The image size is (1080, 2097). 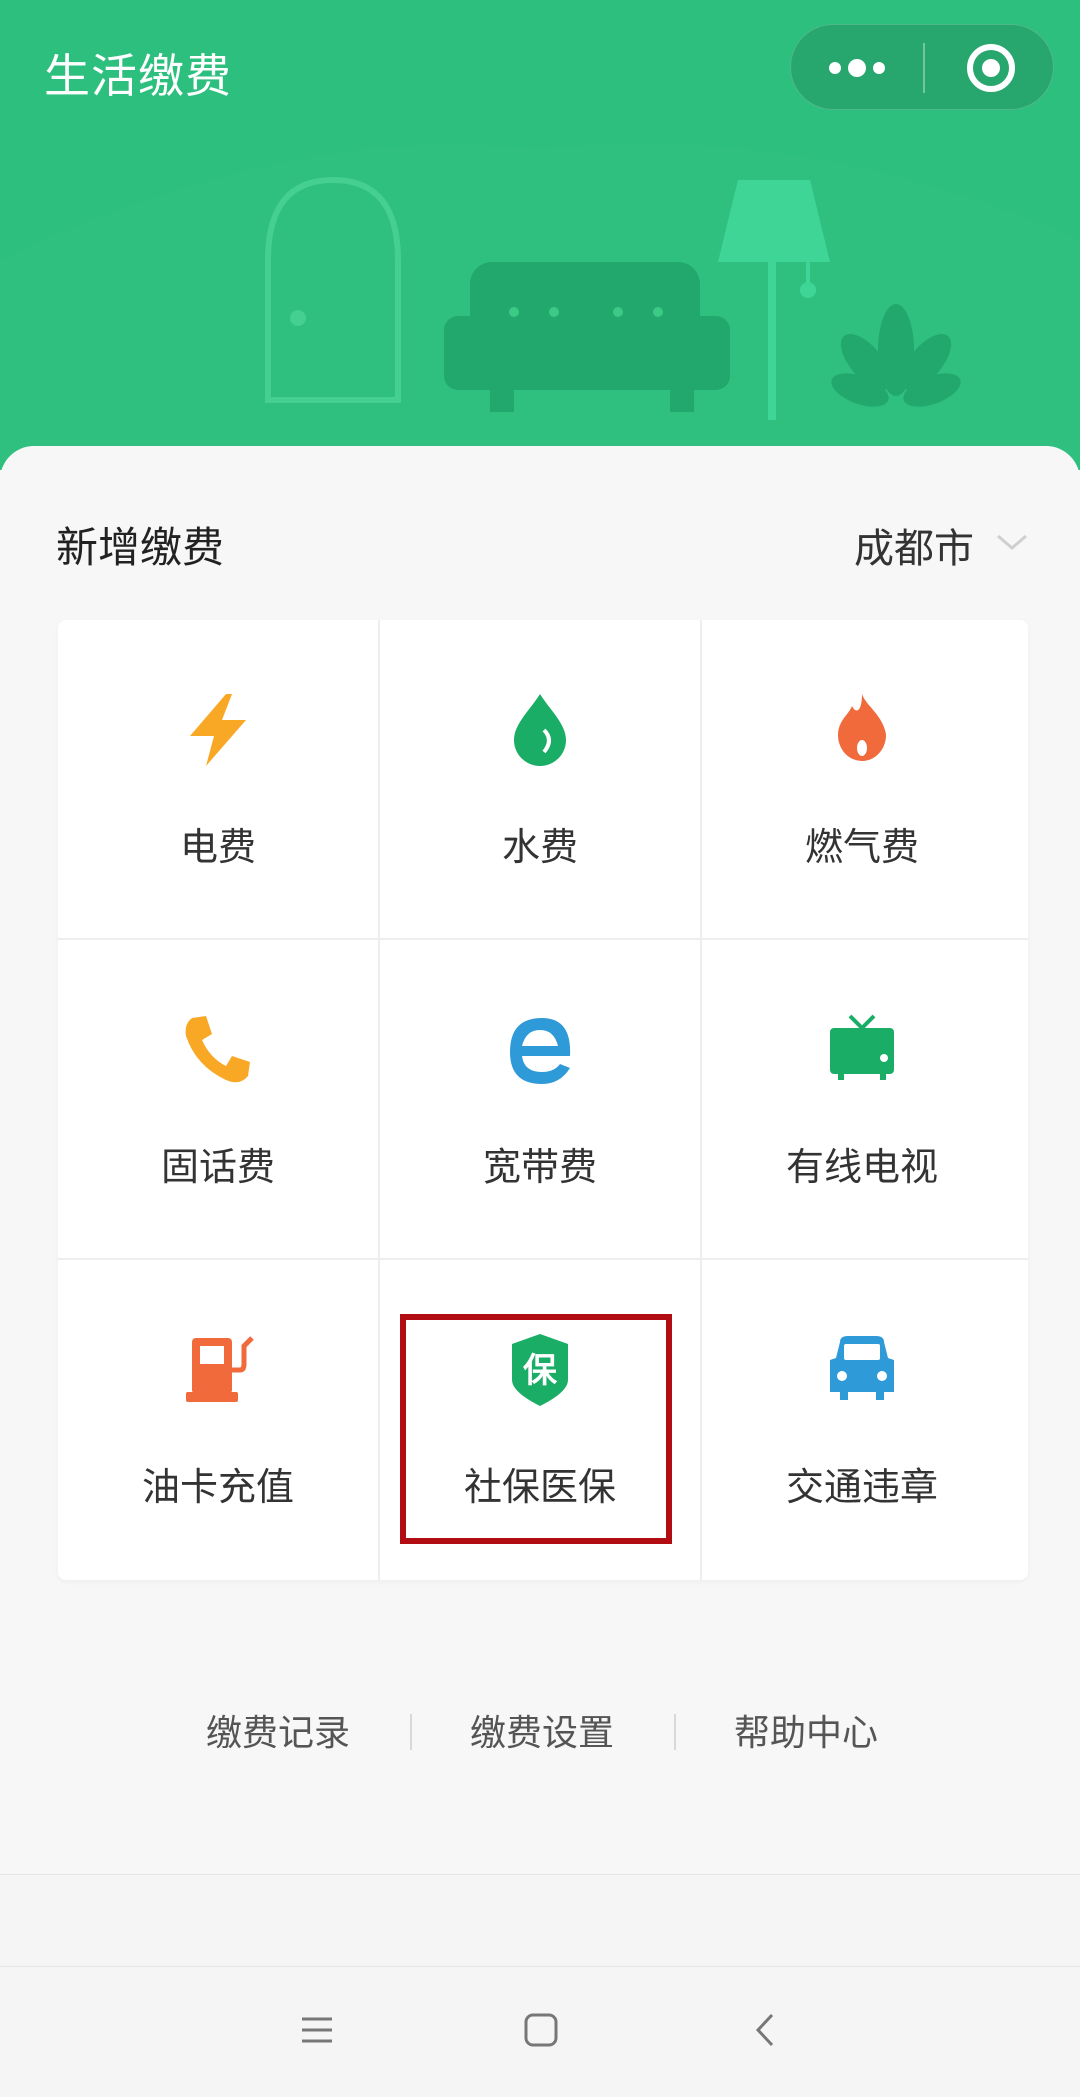 What do you see at coordinates (861, 1487) in the screenshot?
I see `service-label: 交通违章` at bounding box center [861, 1487].